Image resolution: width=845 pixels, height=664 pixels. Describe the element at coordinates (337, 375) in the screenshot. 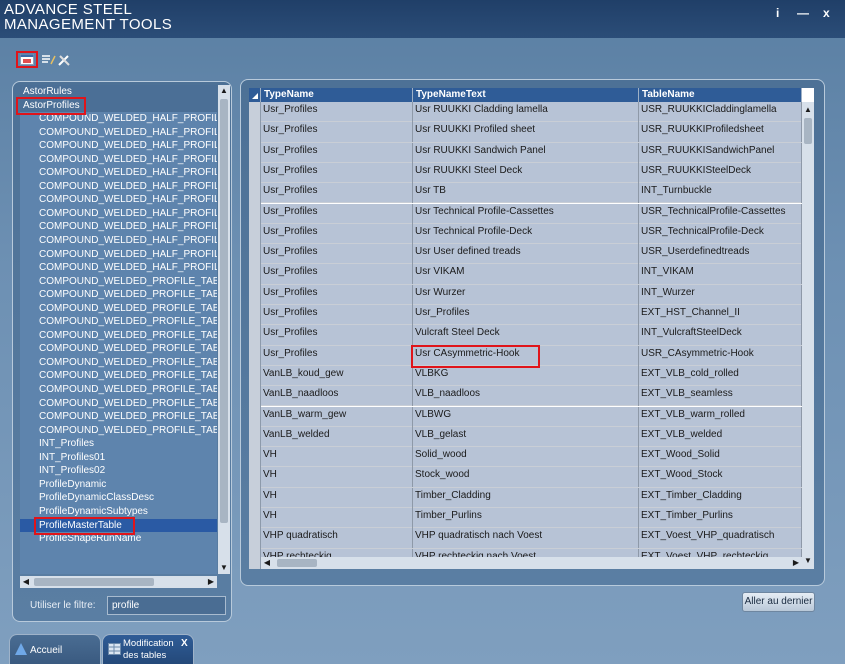

I see `table-cell: VanLB_koud_gew` at that location.